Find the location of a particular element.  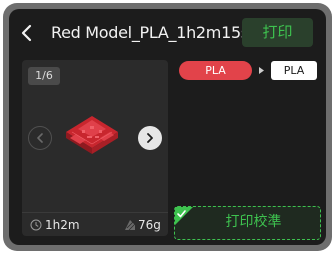

print-calibration-label: 打印校準 is located at coordinates (253, 222).